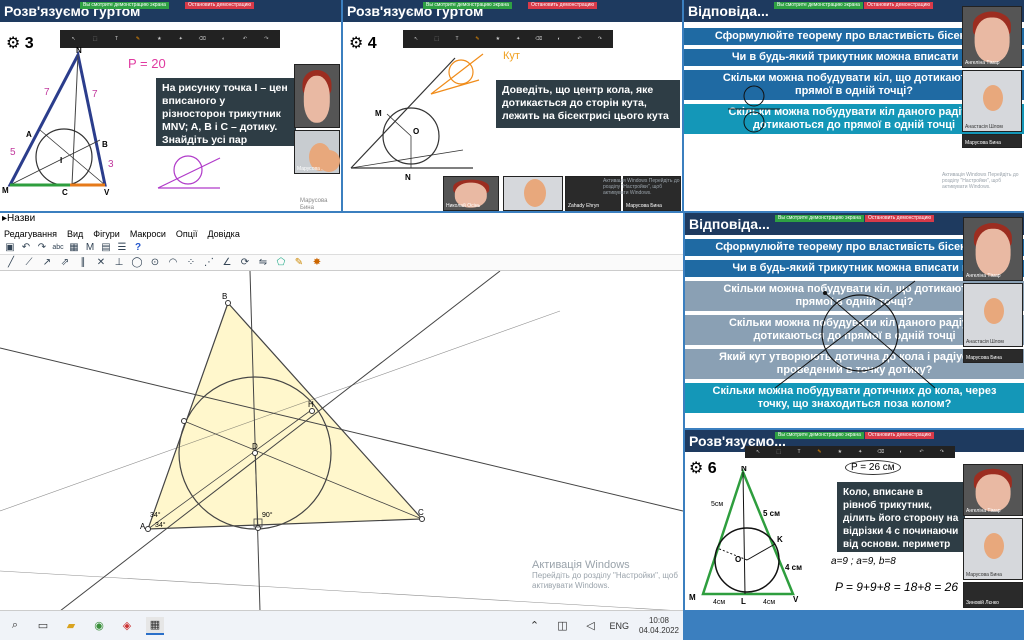  Describe the element at coordinates (299, 262) in the screenshot. I see `pencil-tool-icon: ✎` at that location.